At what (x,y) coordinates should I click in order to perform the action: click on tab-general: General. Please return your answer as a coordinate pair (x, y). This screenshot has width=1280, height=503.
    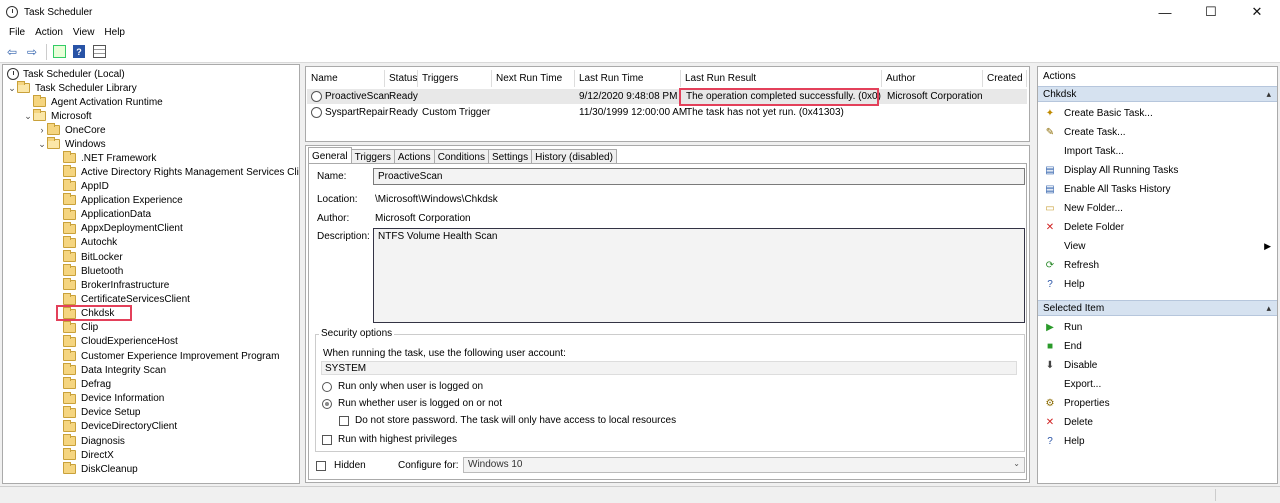
    Looking at the image, I should click on (330, 155).